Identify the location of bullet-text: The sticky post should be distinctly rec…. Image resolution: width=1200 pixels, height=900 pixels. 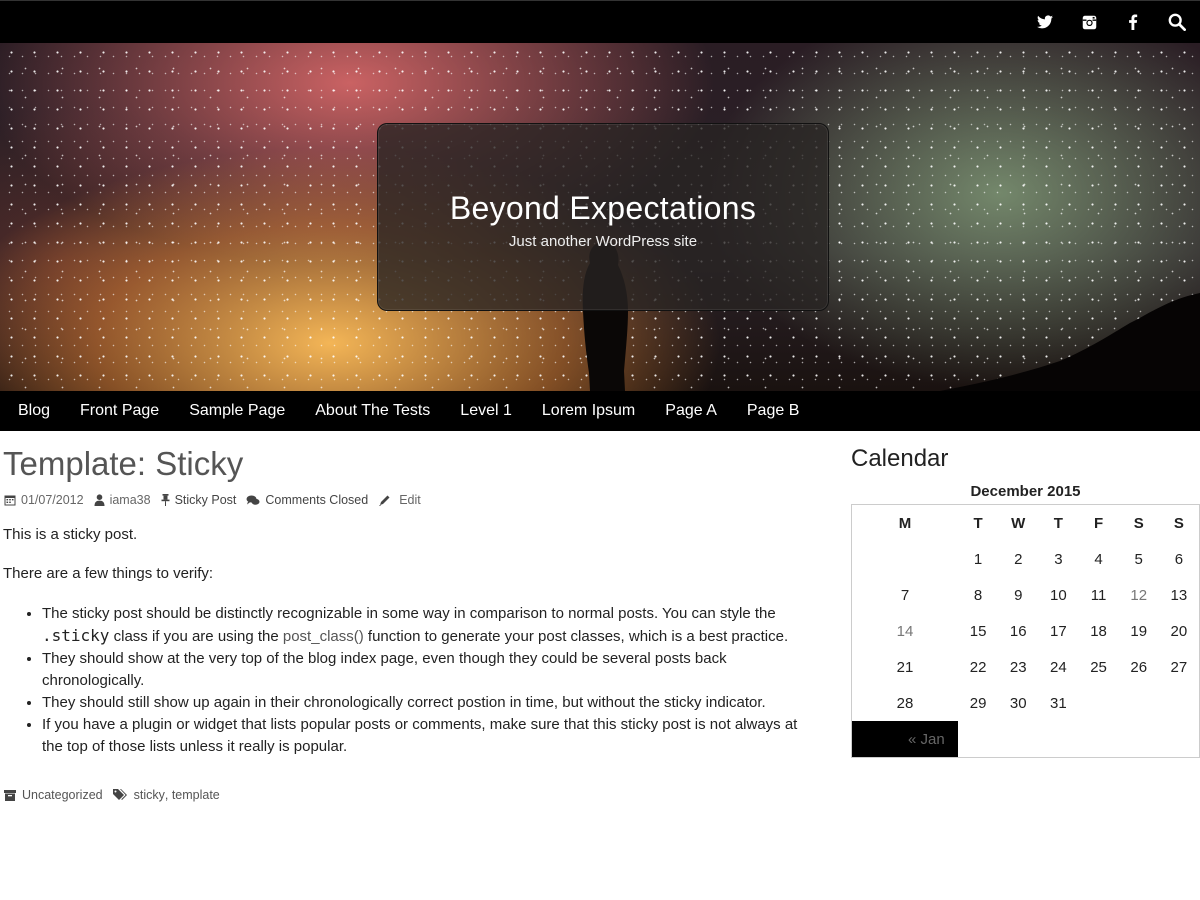
(409, 613).